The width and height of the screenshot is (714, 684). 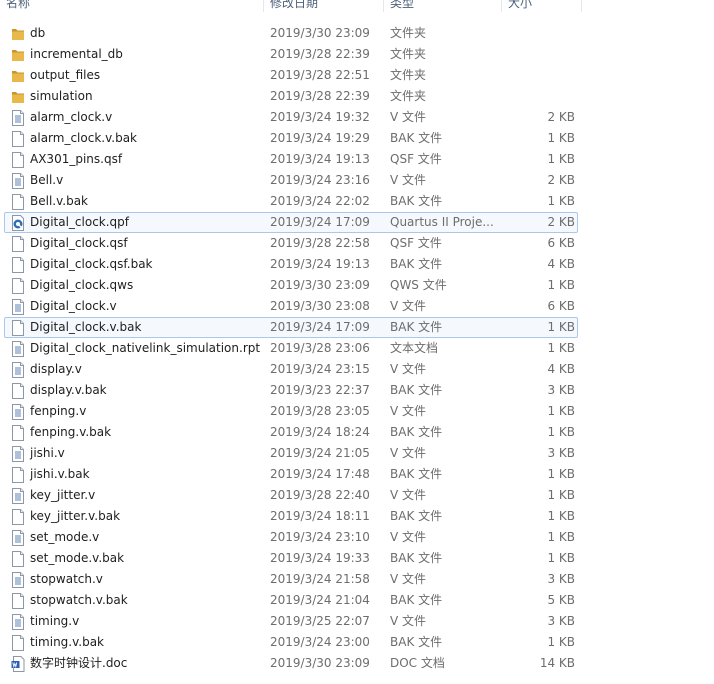 I want to click on file-name: Bell.v, so click(x=47, y=180).